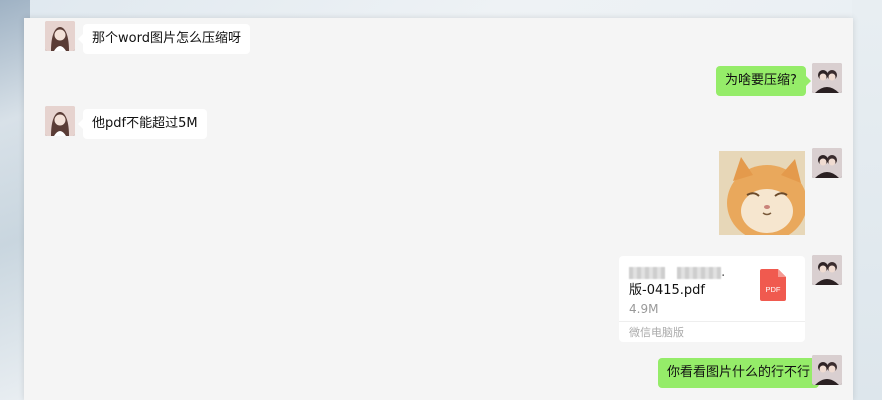 The width and height of the screenshot is (882, 400). I want to click on message-text: 那个word图片怎么压缩呀, so click(166, 38).